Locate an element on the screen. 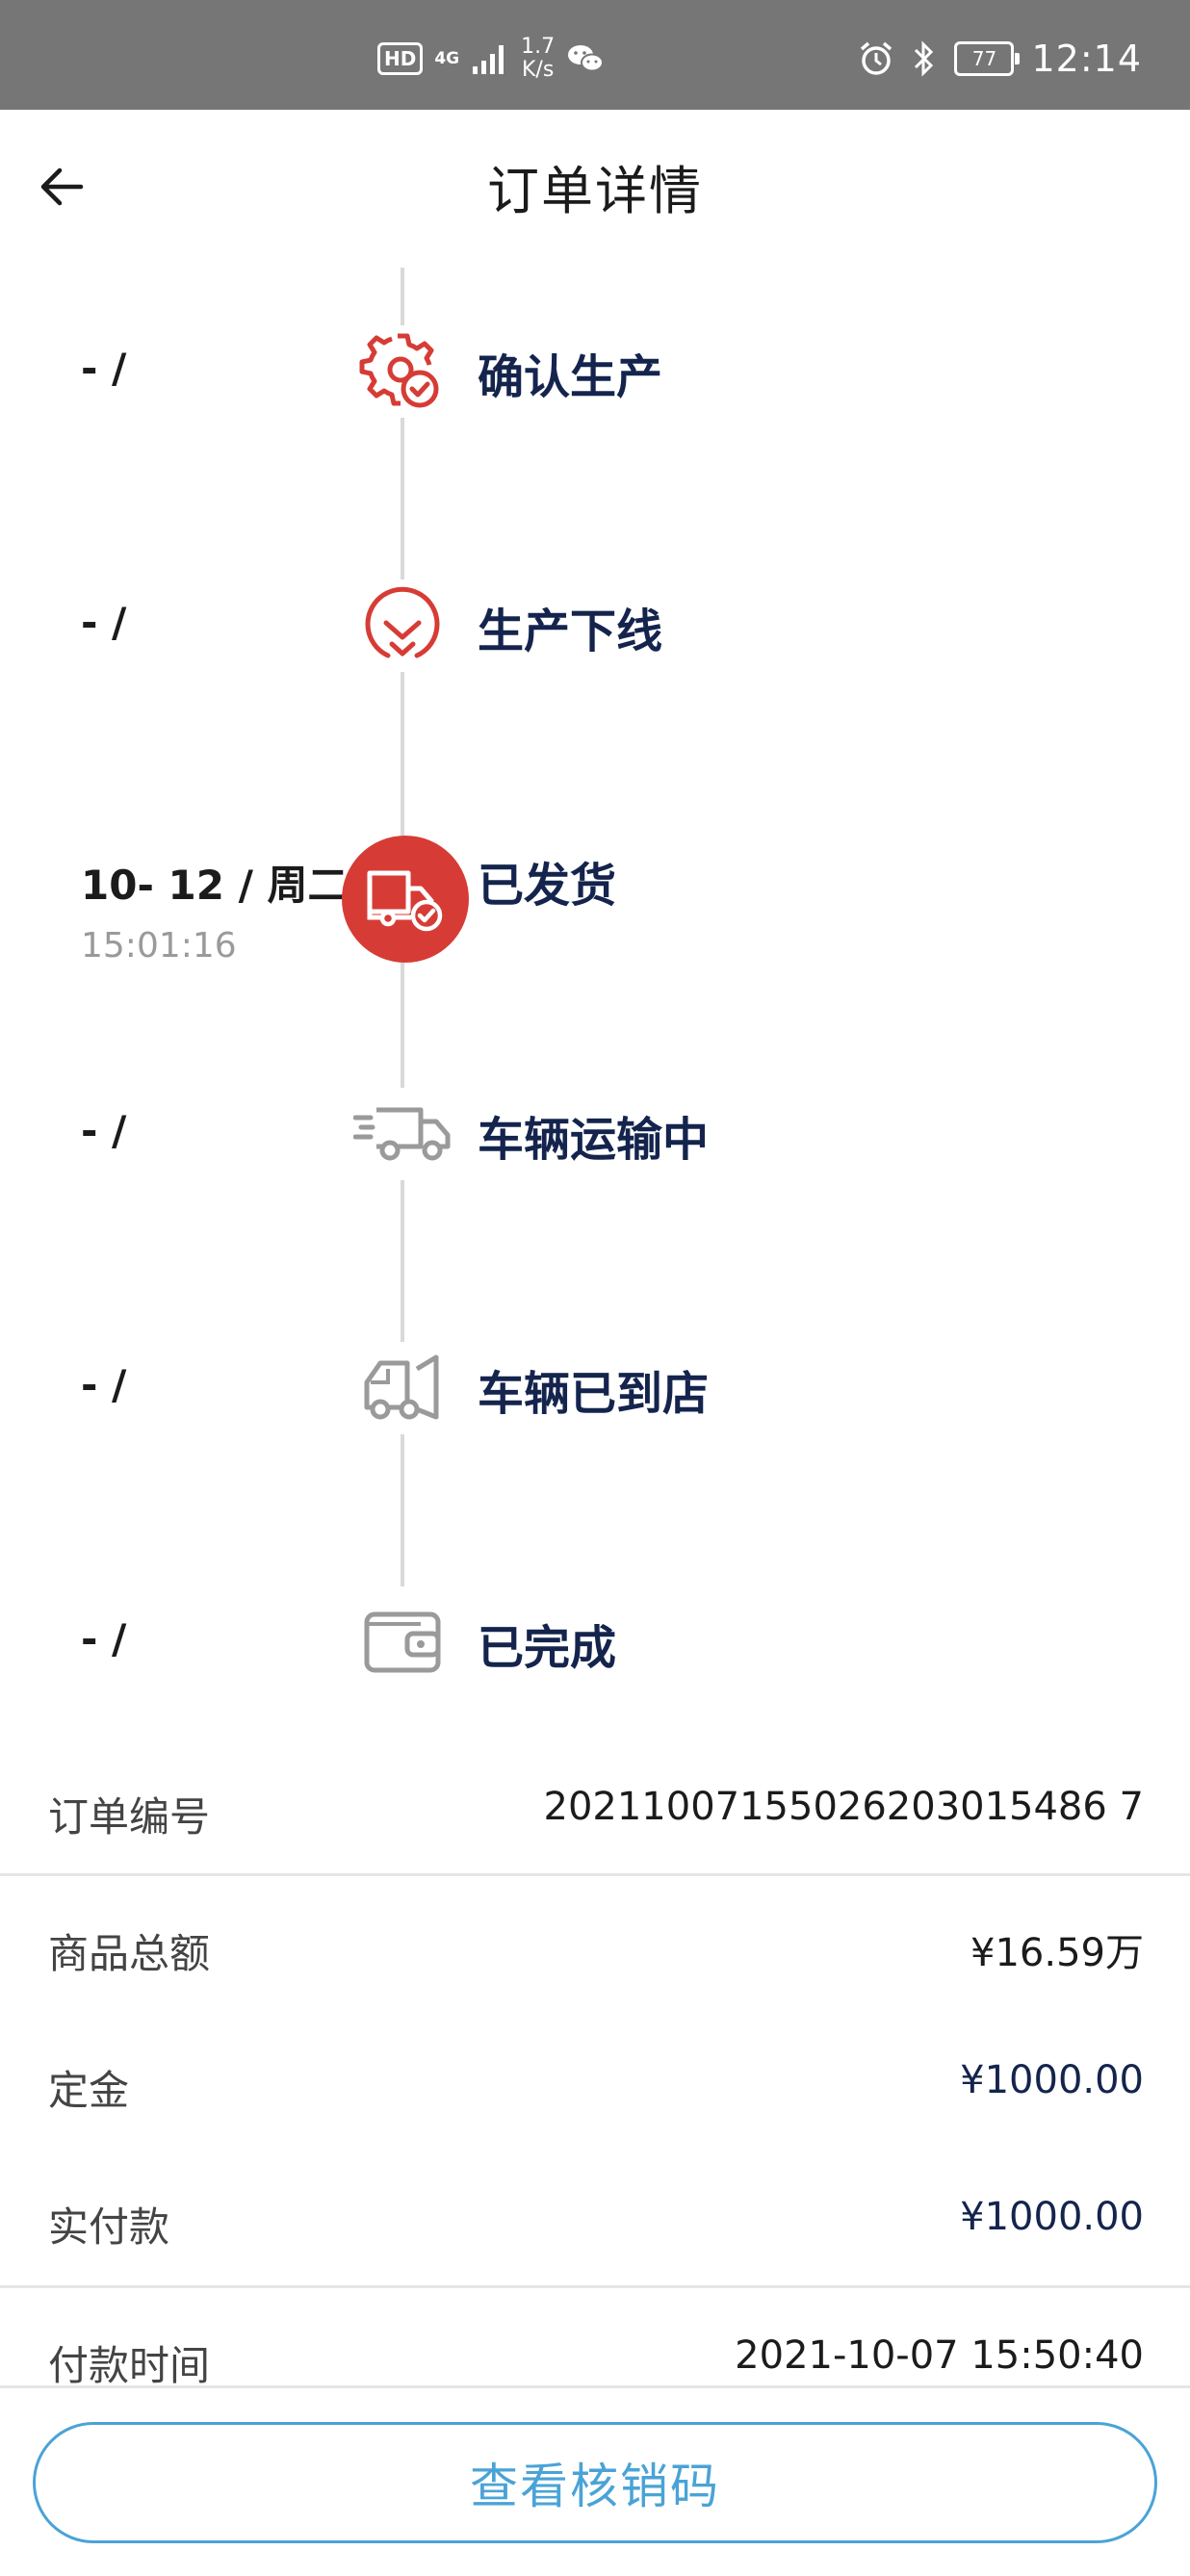  timeline-step-arrived-store: - / 车辆已到店 is located at coordinates (595, 1390).